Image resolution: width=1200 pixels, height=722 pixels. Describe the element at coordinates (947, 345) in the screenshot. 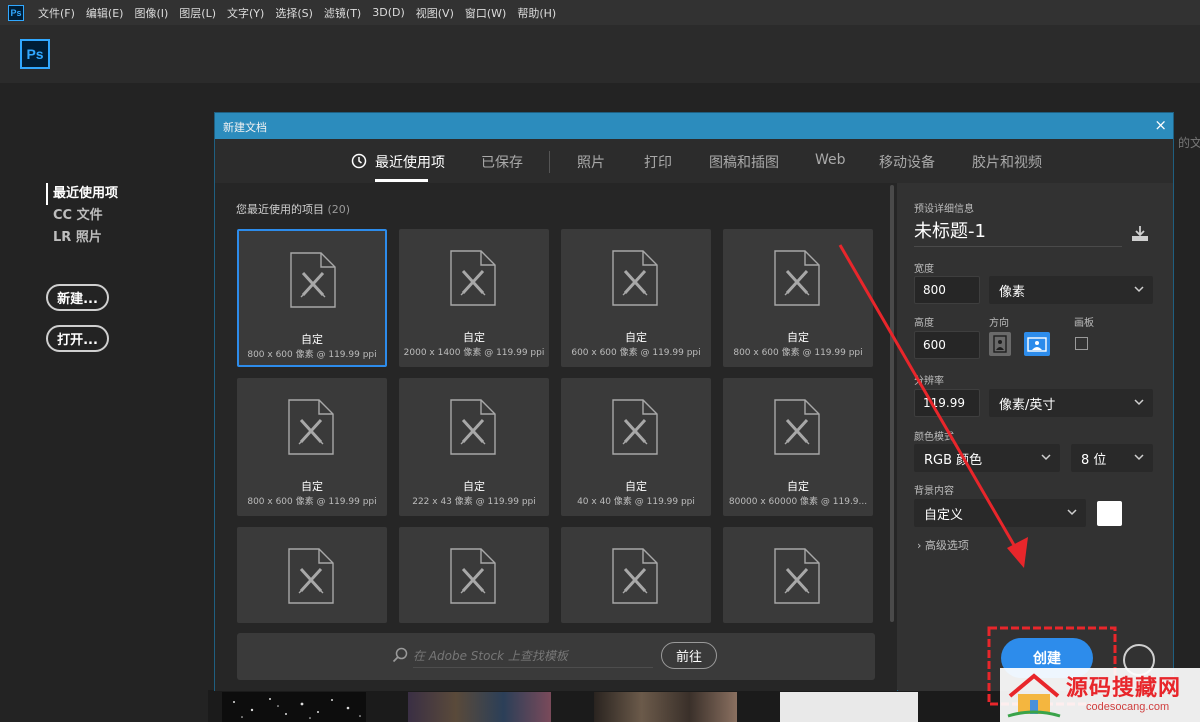

I see `height-input: 600` at that location.